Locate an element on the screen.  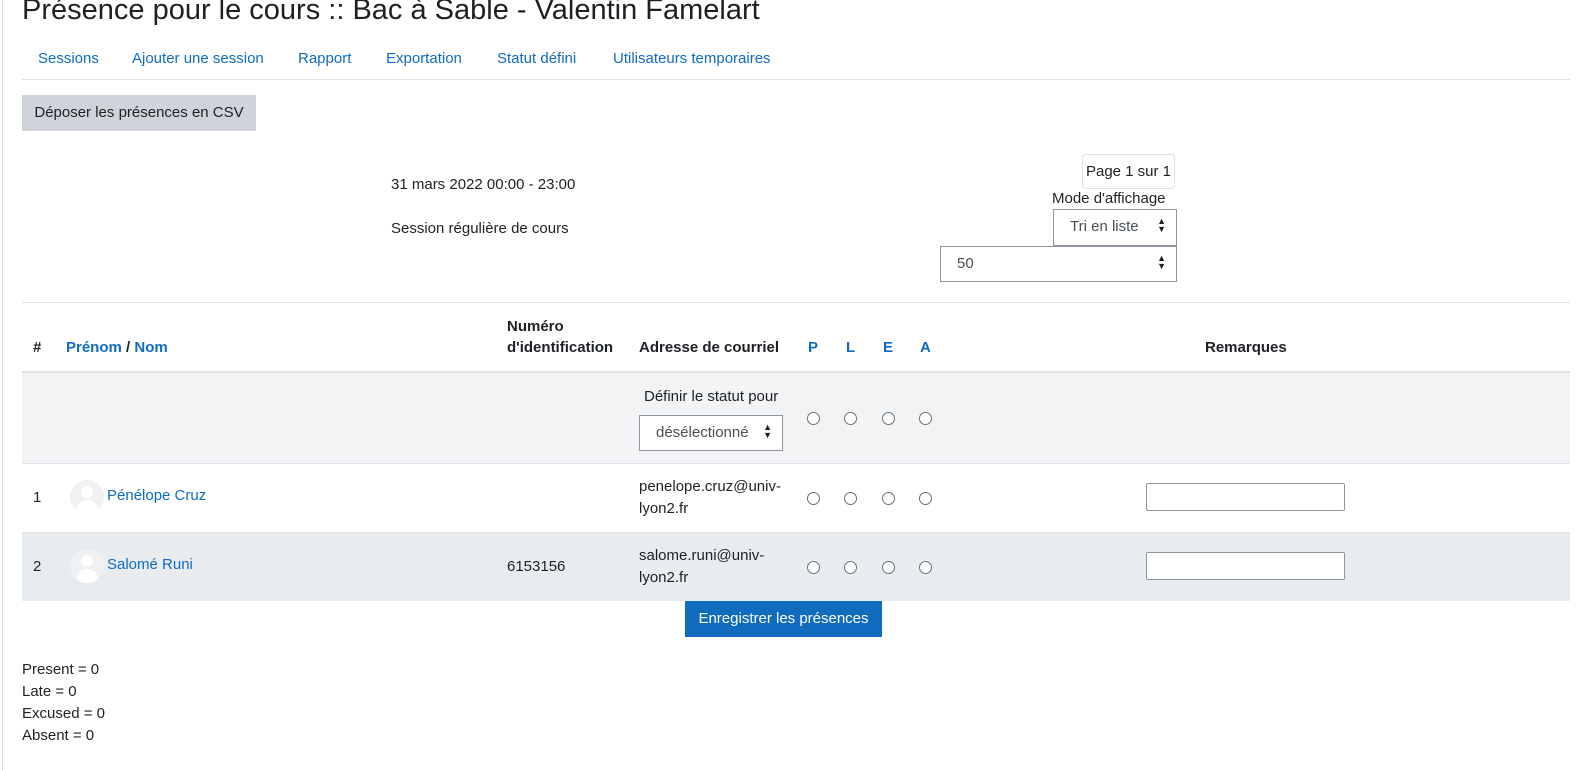
view-mode-select: Tri en liste ▲ ▼ is located at coordinates (1115, 227).